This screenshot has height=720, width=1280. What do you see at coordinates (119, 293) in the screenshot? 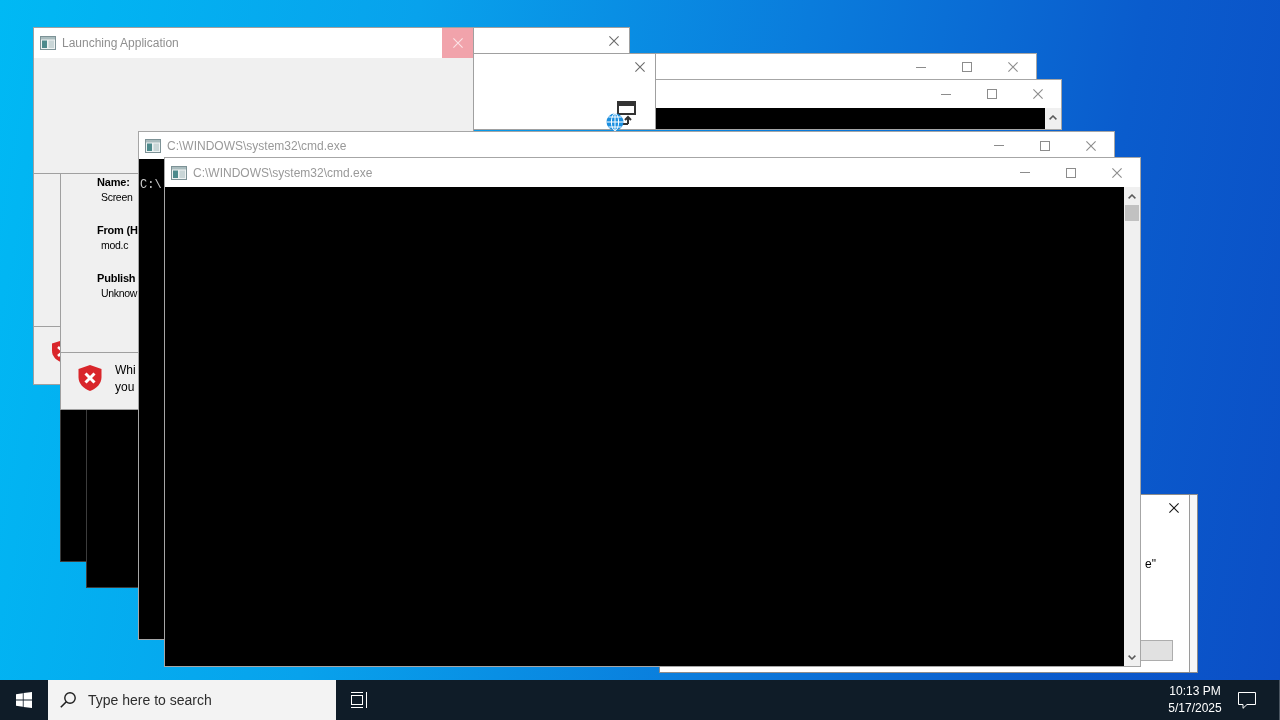
I see `field-value: Unknow` at bounding box center [119, 293].